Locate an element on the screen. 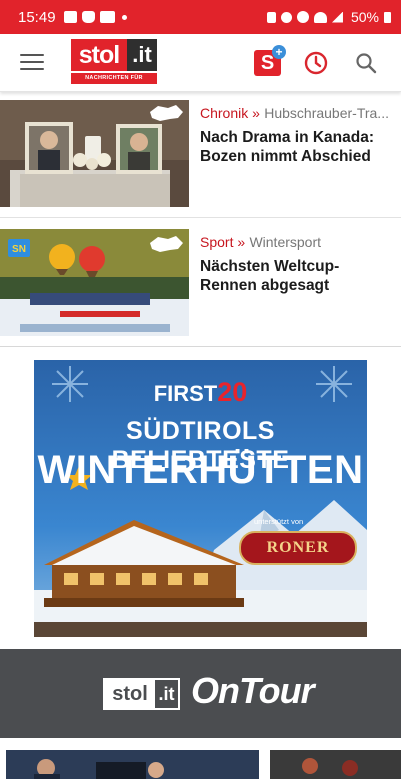 This screenshot has width=401, height=779. search-icon is located at coordinates (366, 63).